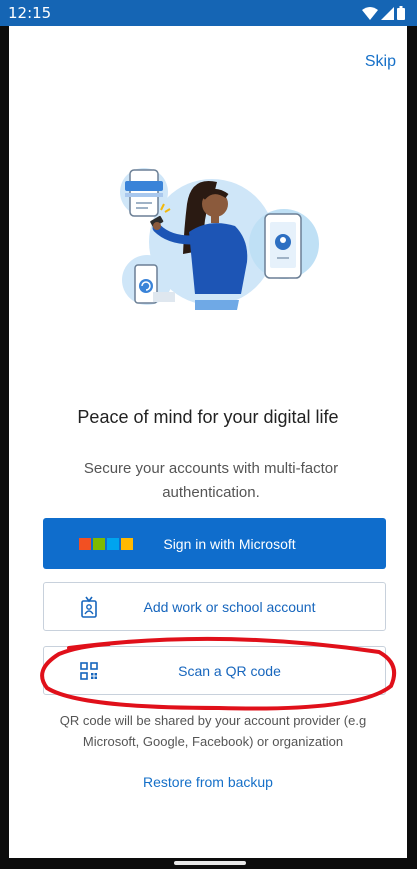  I want to click on status-bar: 12:15, so click(208, 13).